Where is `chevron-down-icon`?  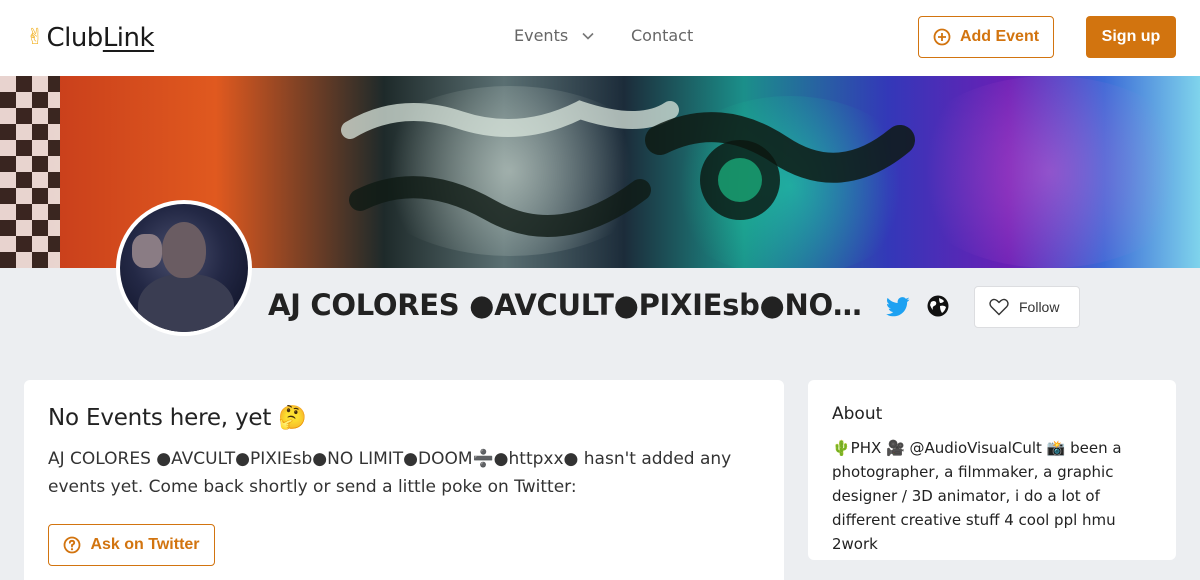 chevron-down-icon is located at coordinates (588, 36).